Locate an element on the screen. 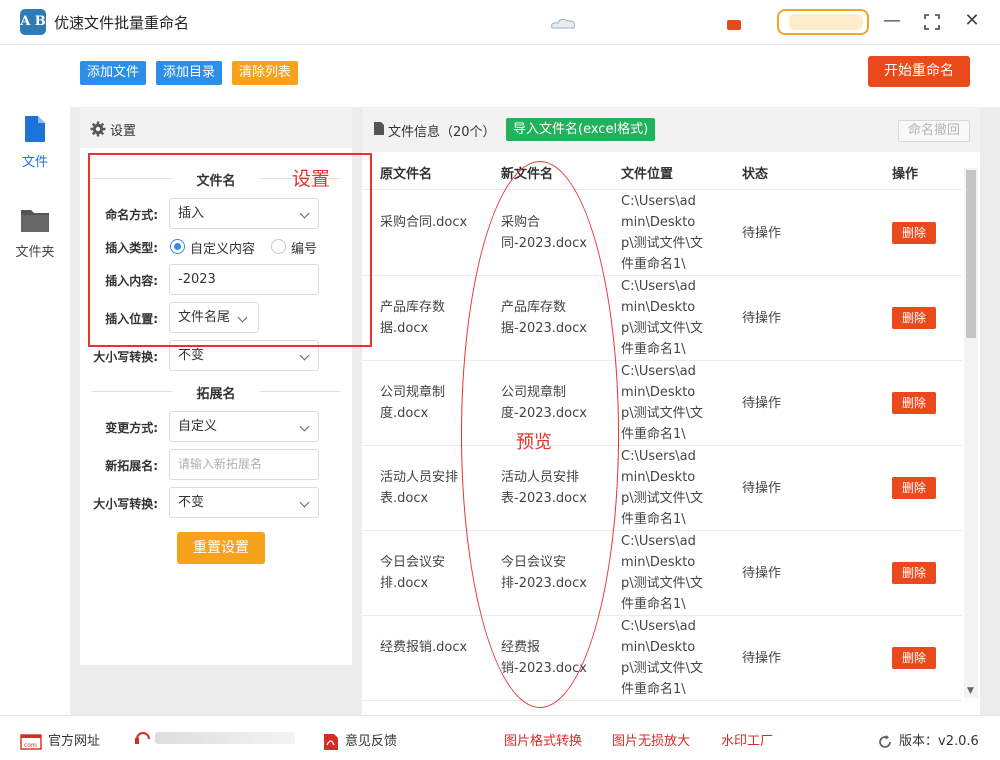 The image size is (1000, 760). maximize-button is located at coordinates (932, 22).